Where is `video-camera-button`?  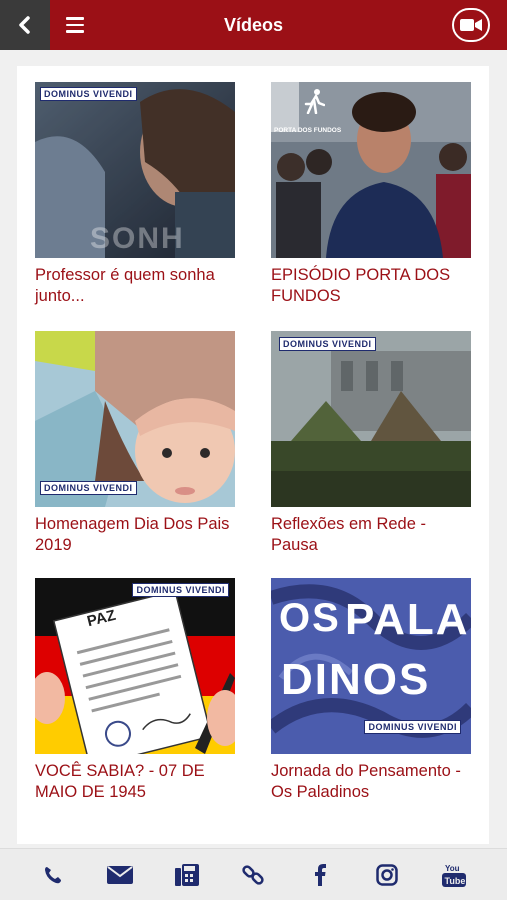
video-camera-button is located at coordinates (471, 25).